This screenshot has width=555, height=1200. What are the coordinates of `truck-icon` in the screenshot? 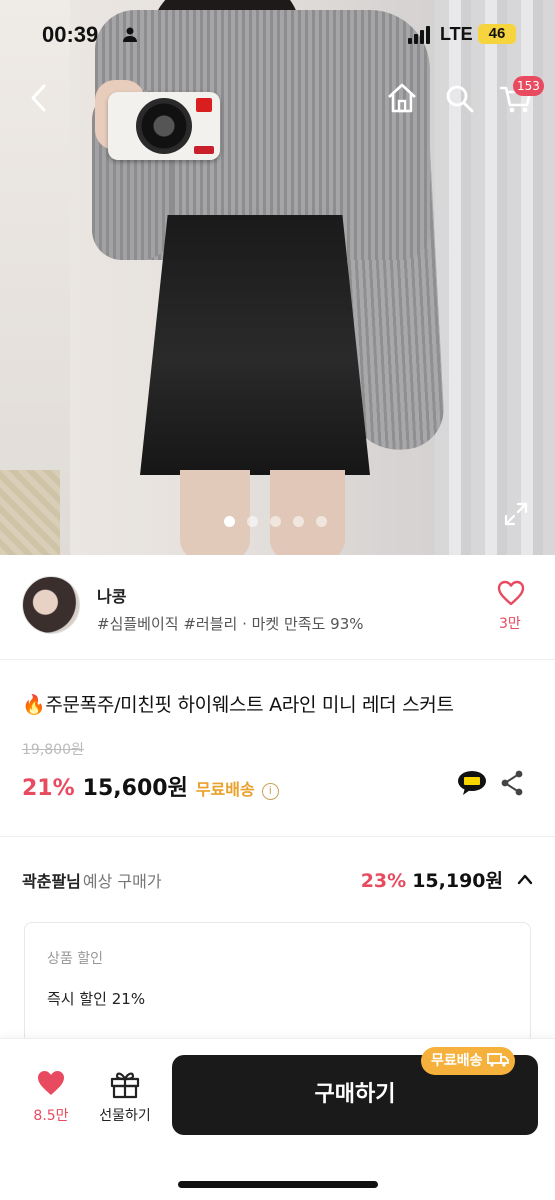 It's located at (497, 1058).